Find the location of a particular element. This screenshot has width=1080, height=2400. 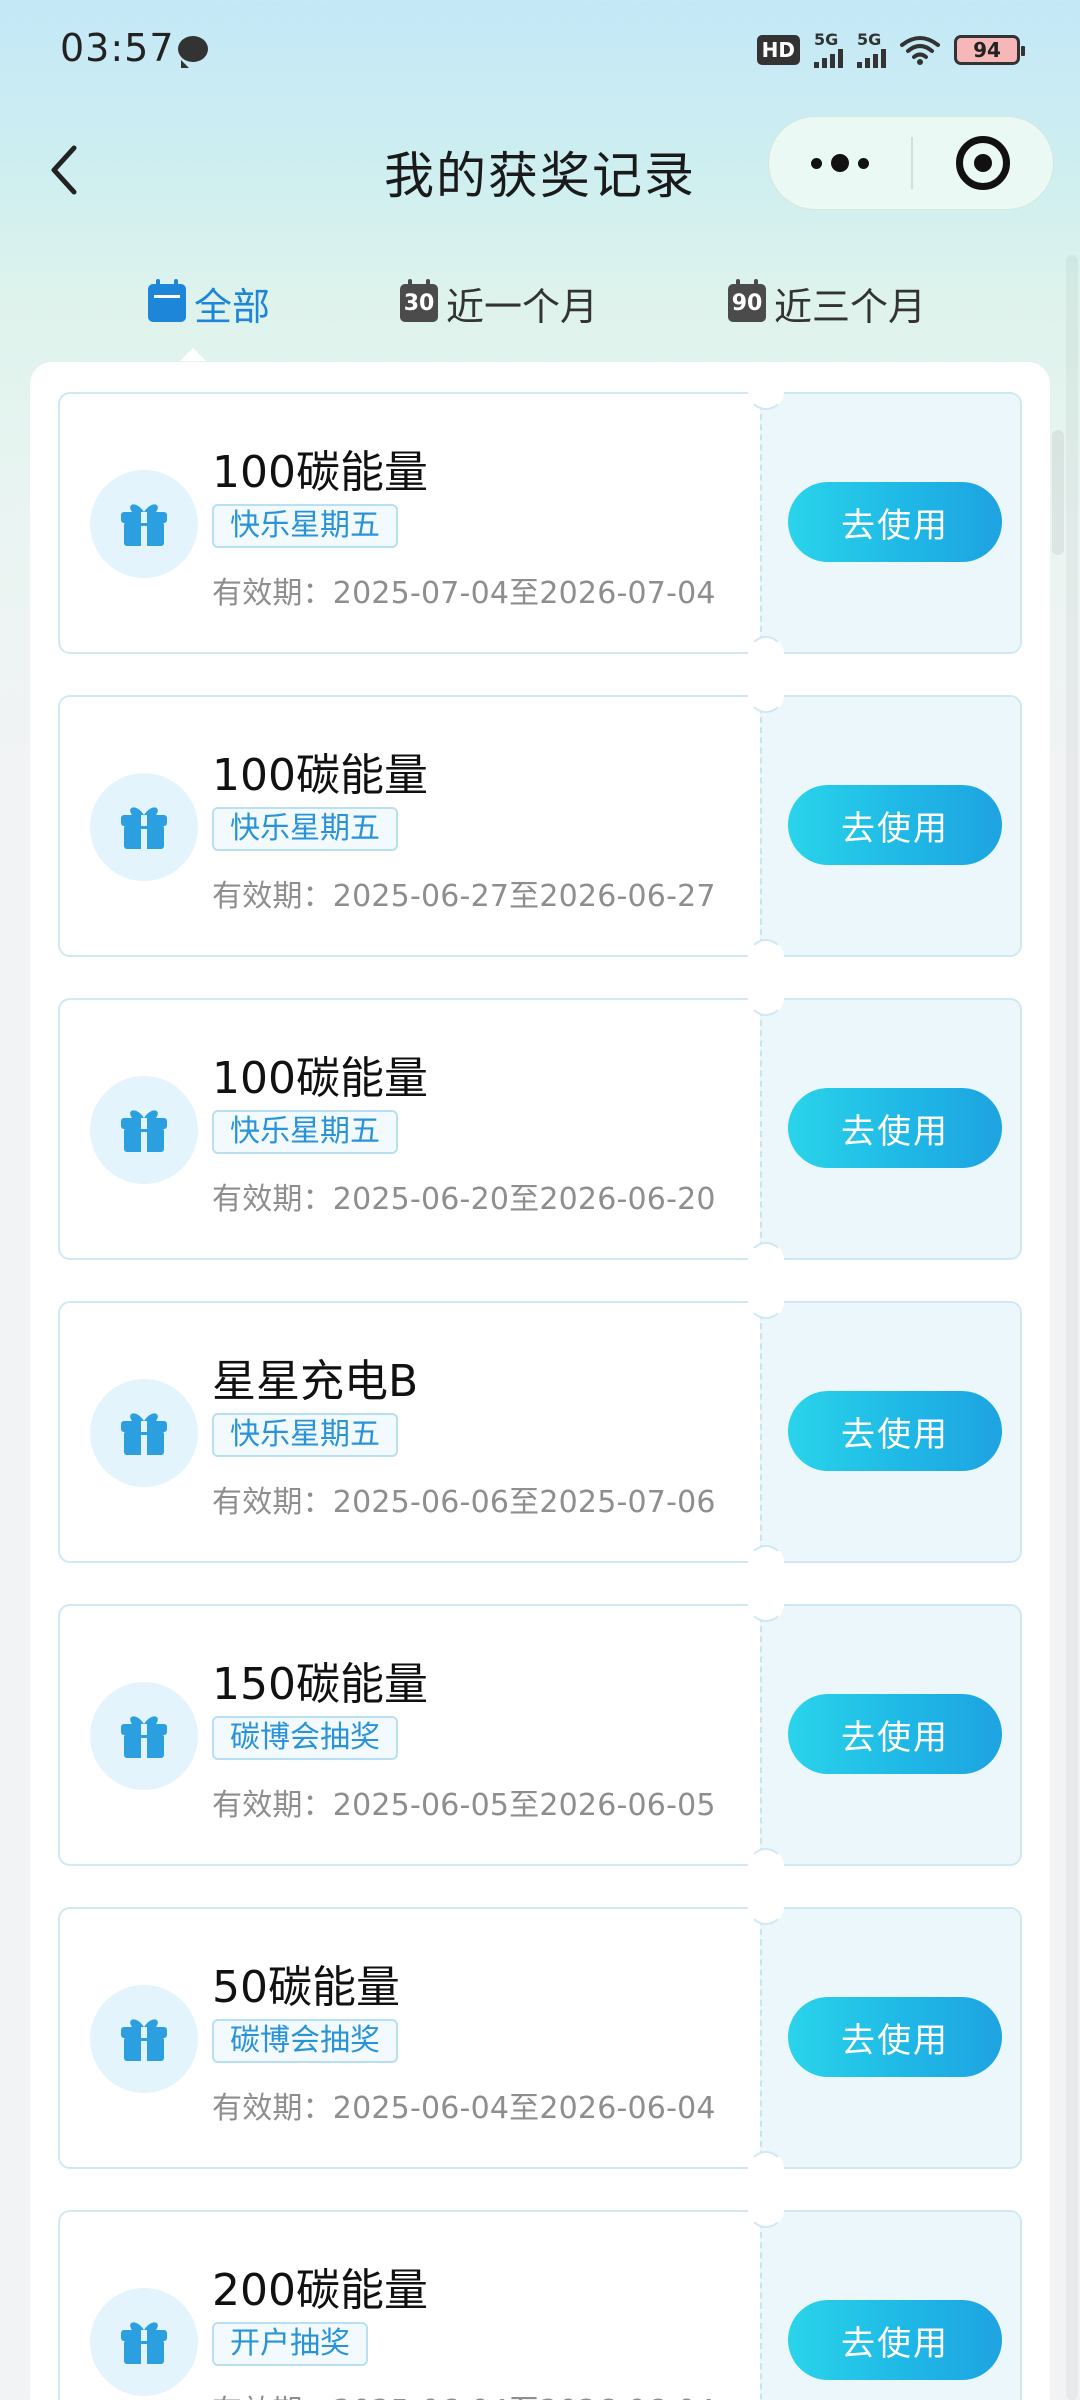

tab-all: 全部 is located at coordinates (209, 303).